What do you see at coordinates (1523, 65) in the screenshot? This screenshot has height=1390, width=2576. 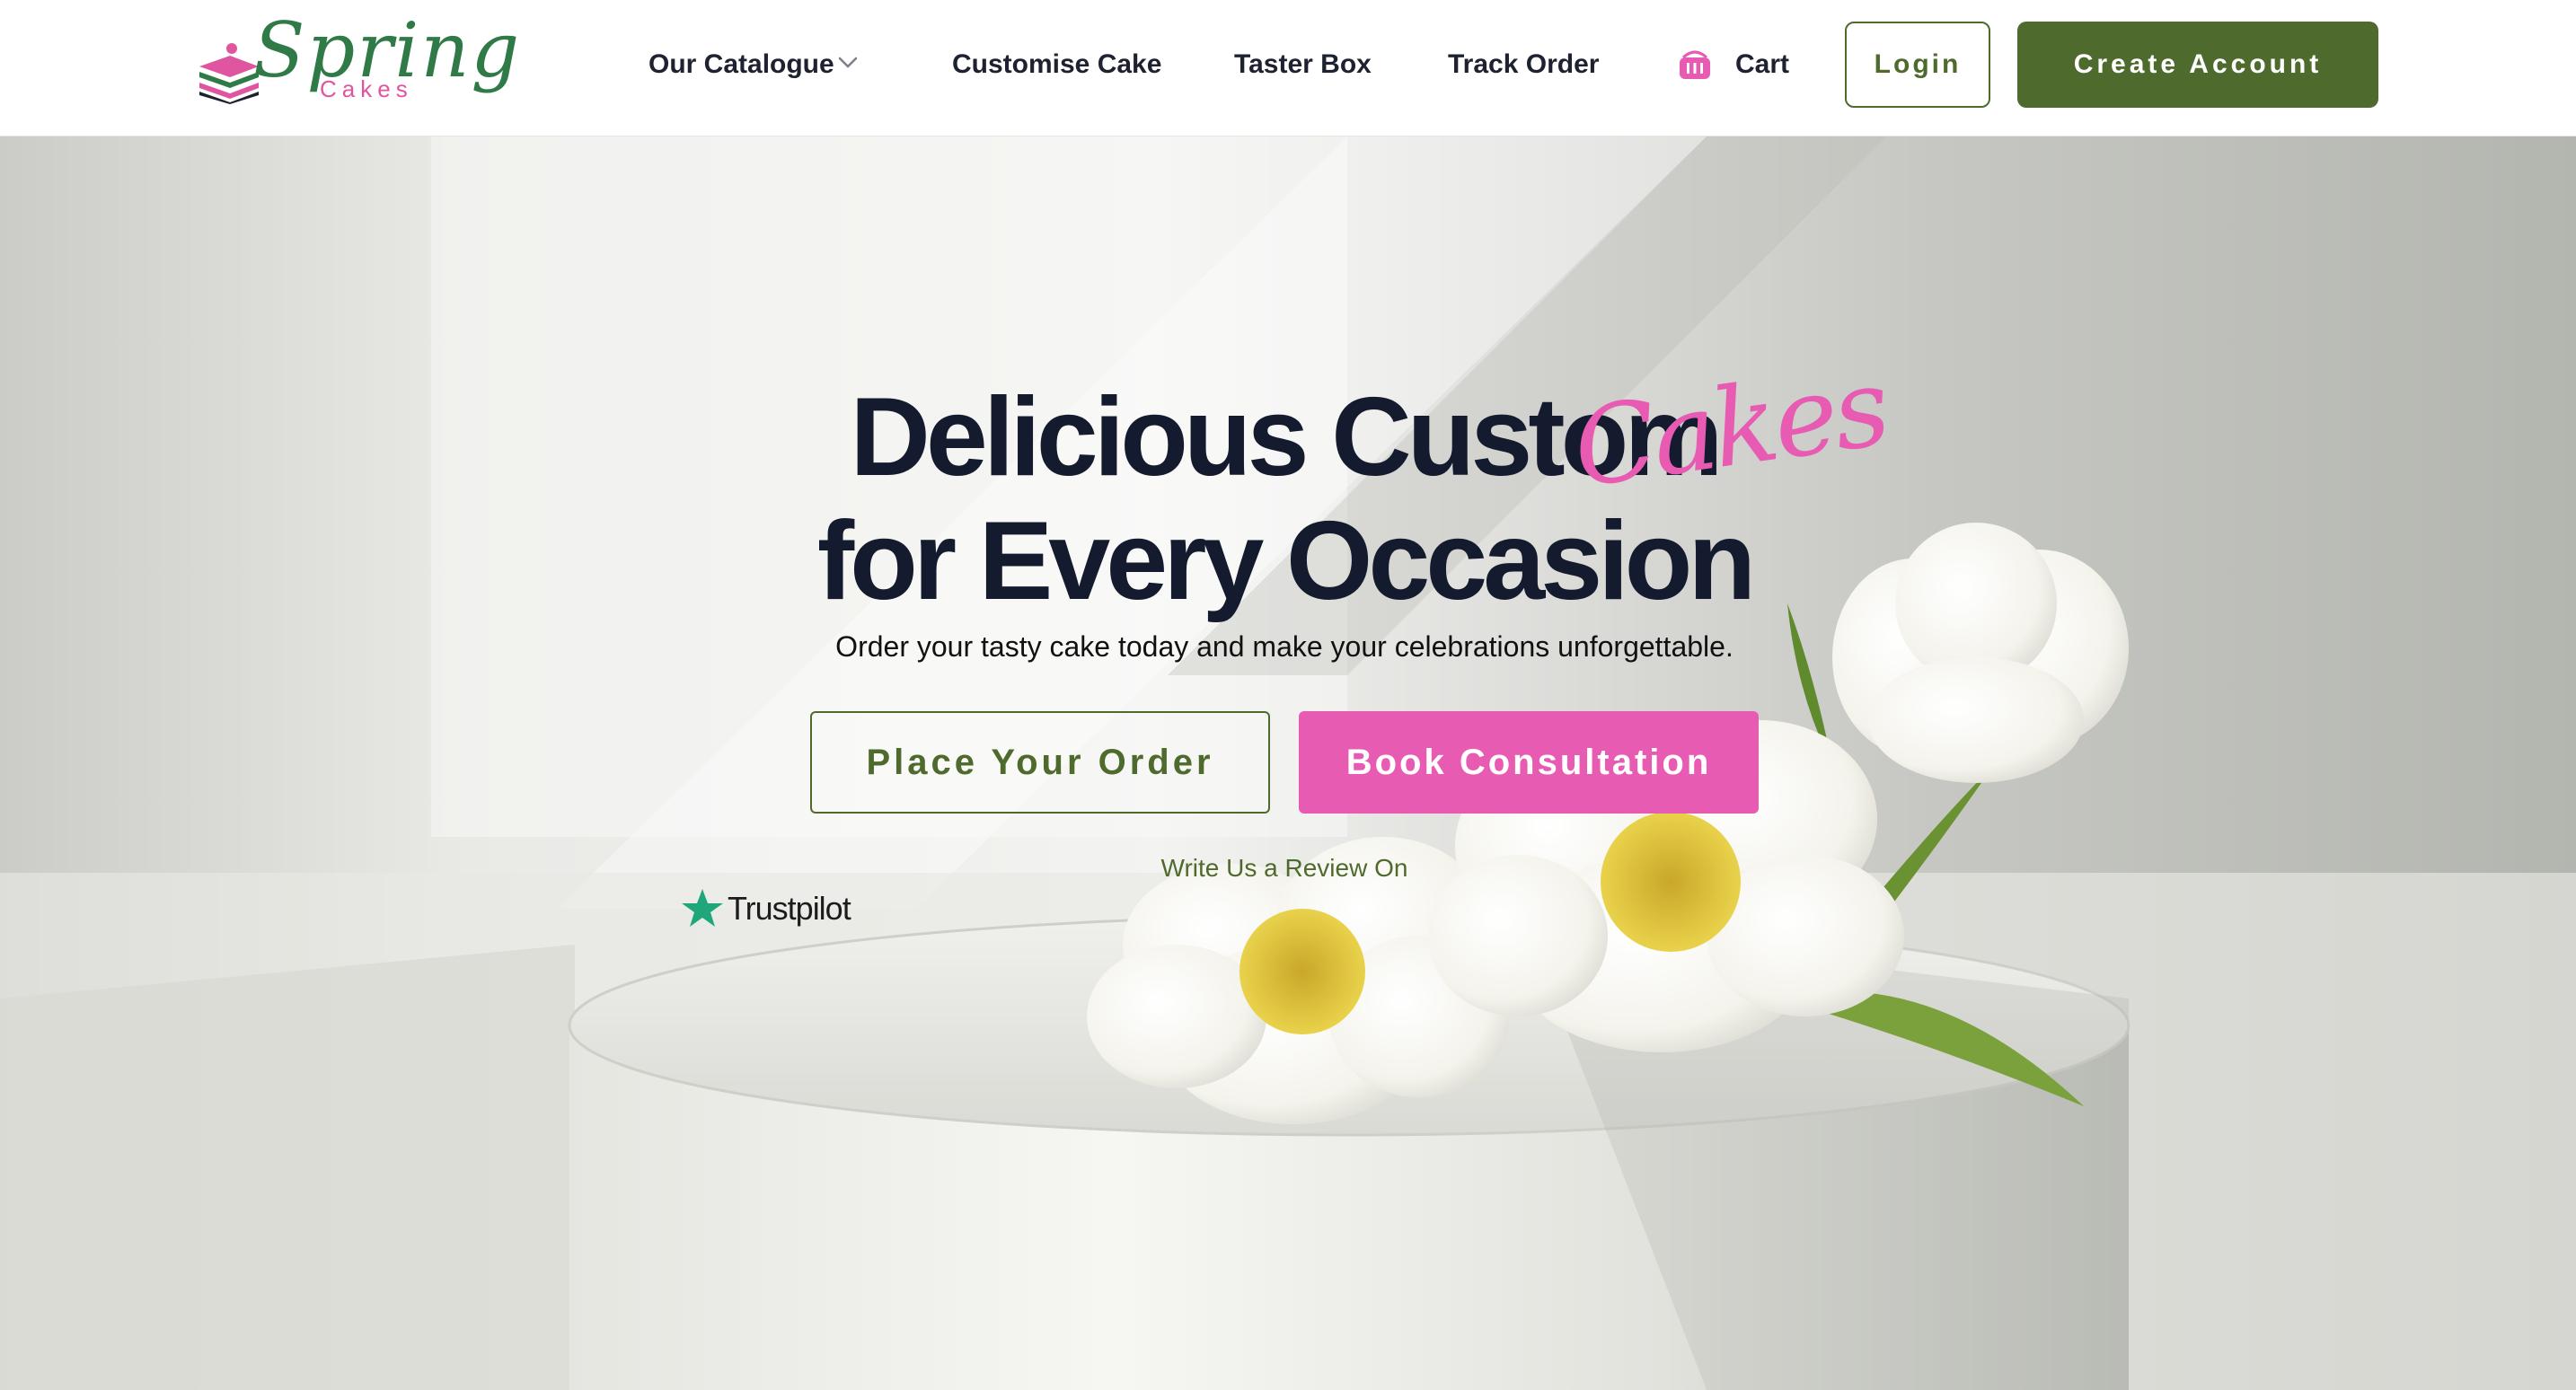 I see `nav-track-order: Track Order` at bounding box center [1523, 65].